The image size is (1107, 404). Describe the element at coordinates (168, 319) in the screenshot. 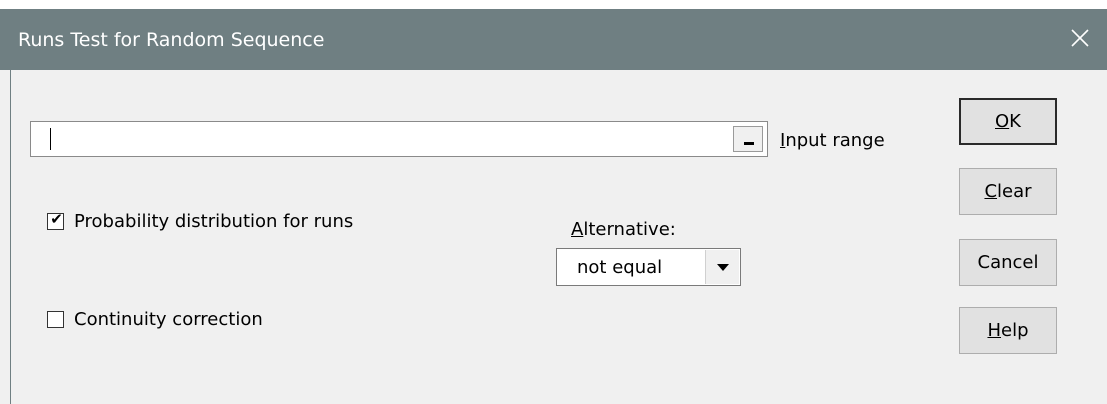

I see `continuity-label: Continuity correction` at that location.